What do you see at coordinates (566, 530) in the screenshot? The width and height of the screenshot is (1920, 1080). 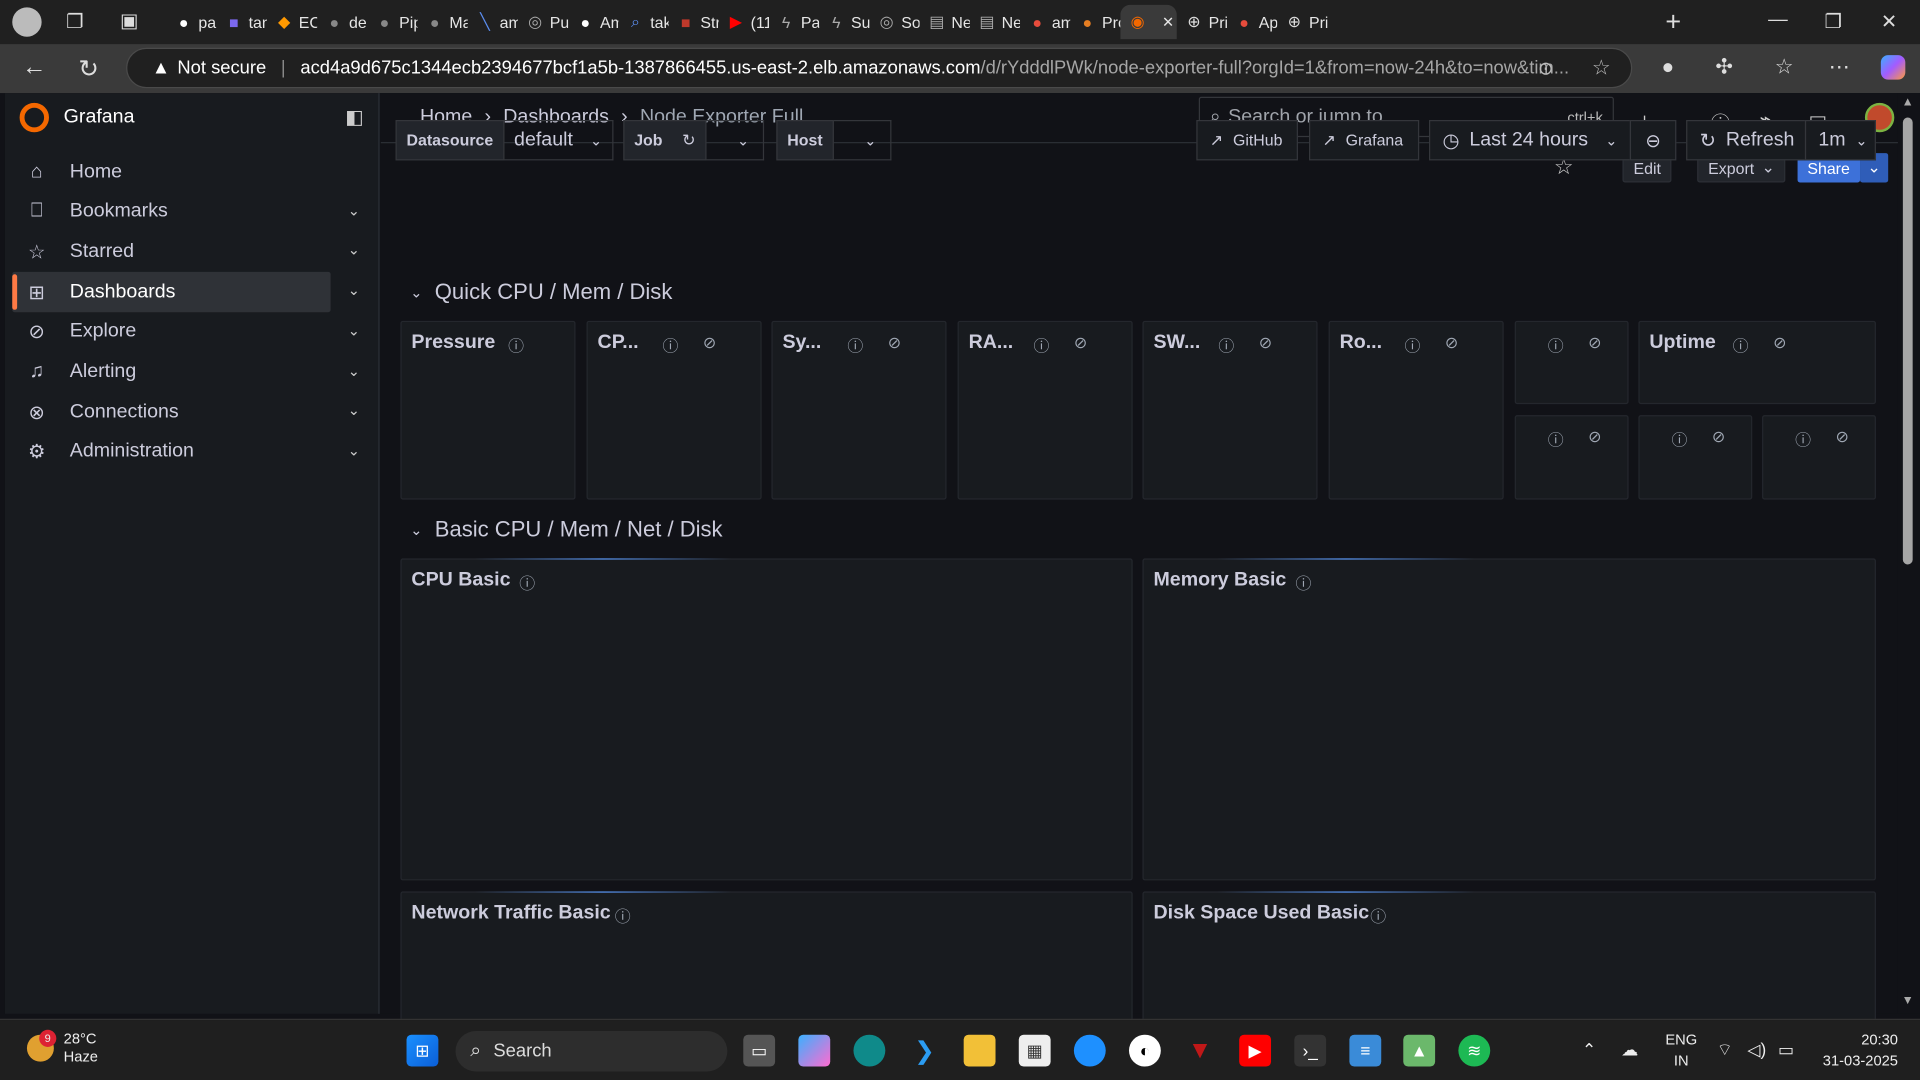 I see `row-basic: ⌄ Basic CPU / Mem / Net / Disk` at bounding box center [566, 530].